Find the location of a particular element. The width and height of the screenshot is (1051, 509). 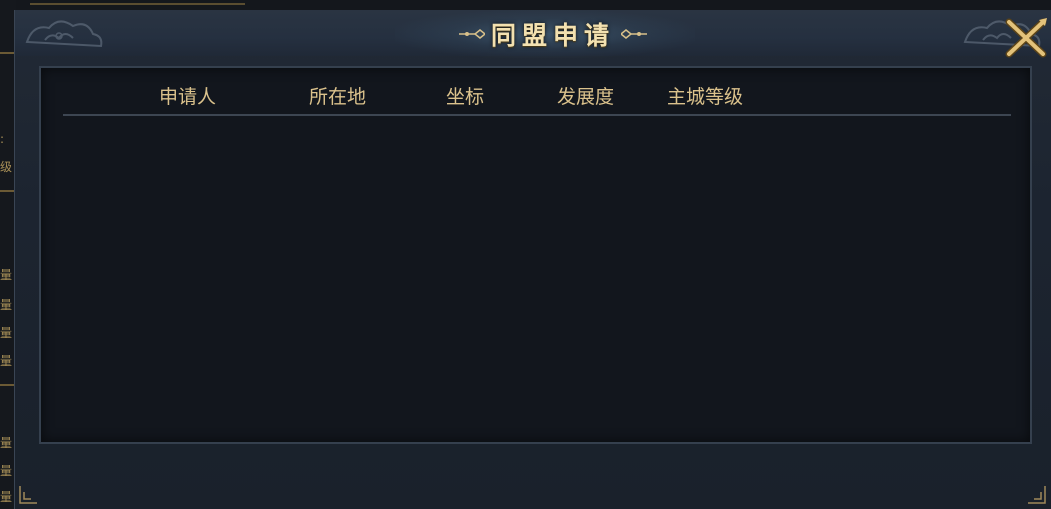

background-top-line is located at coordinates (137, 4).